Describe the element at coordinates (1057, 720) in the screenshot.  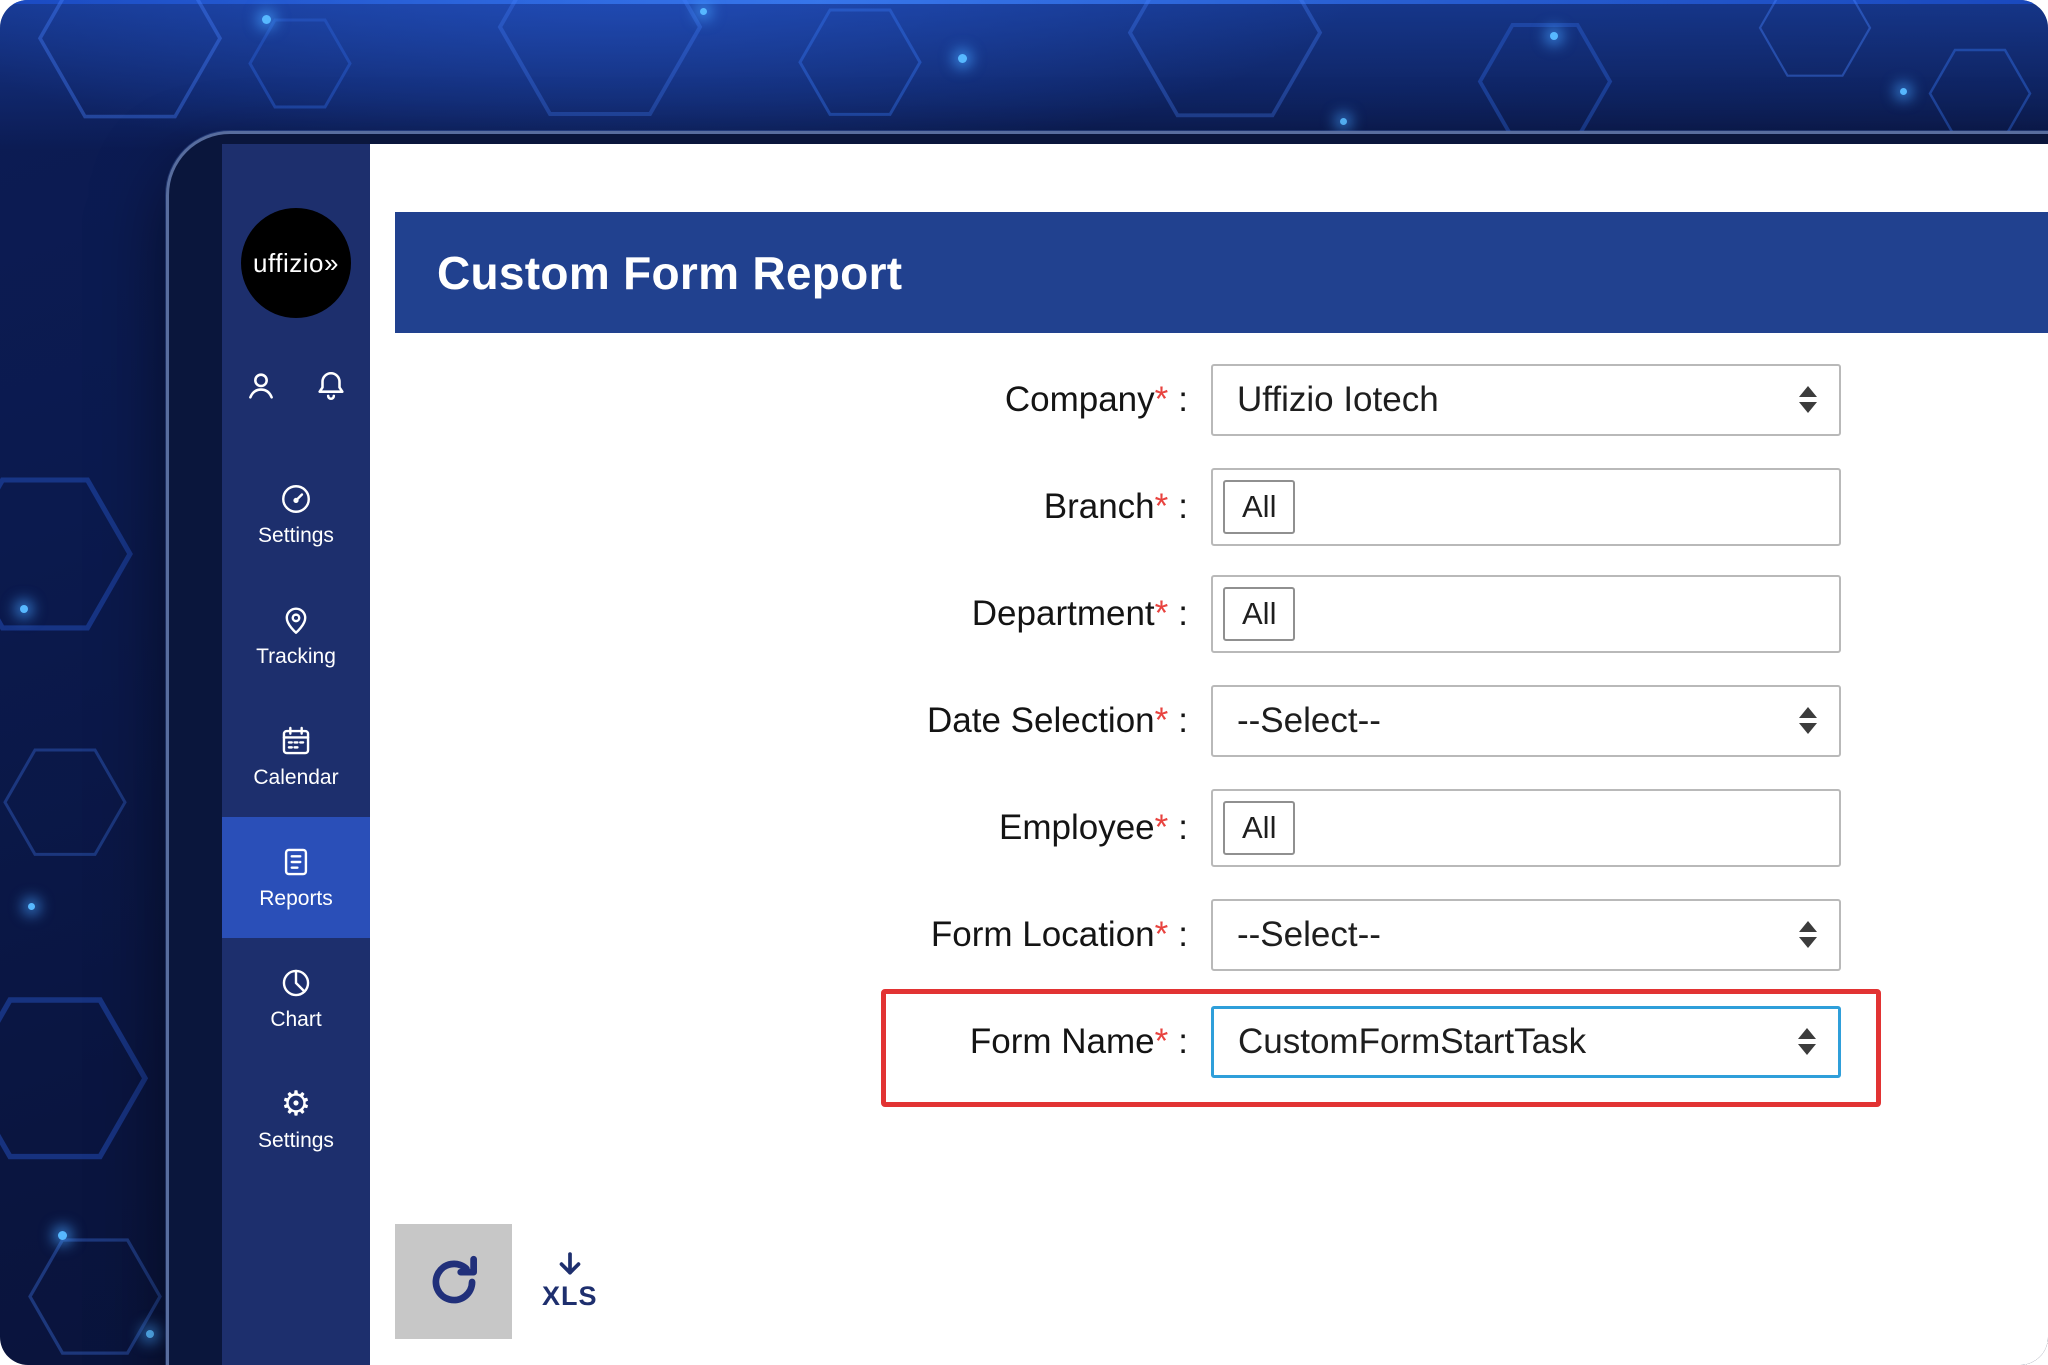
I see `field-label: Date Selection*:` at that location.